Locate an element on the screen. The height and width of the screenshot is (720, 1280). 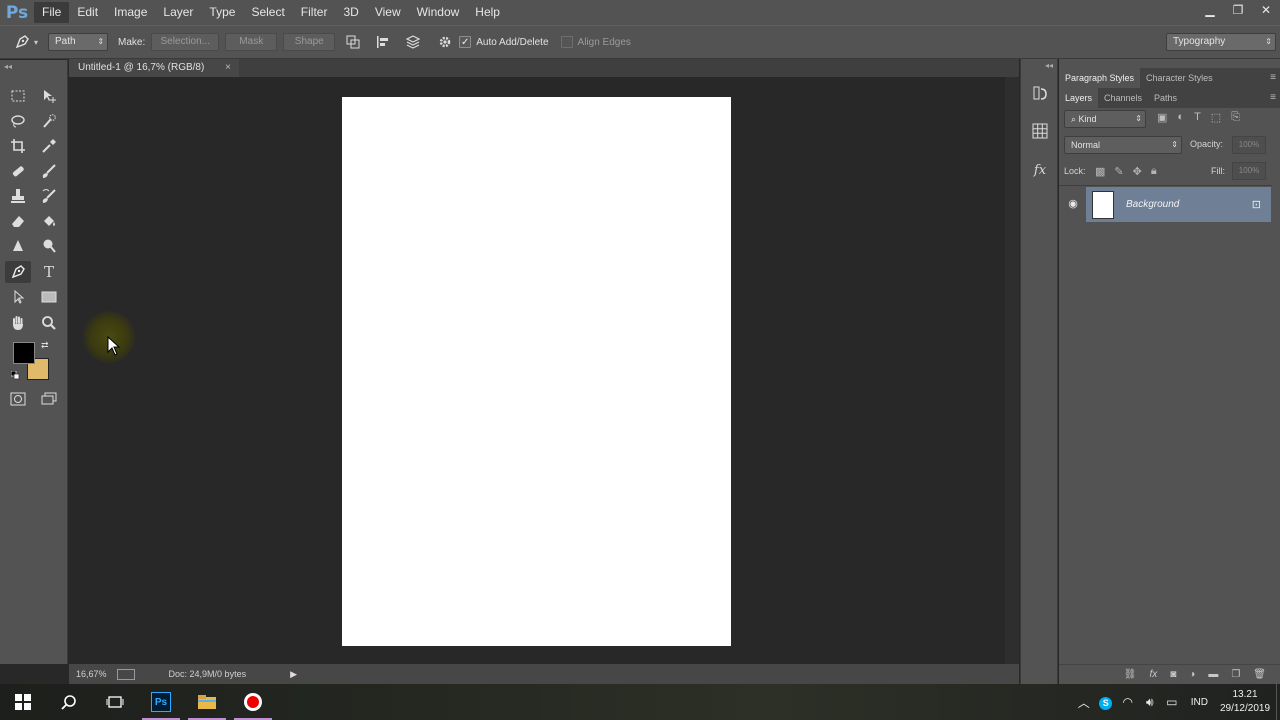
opacity-input: 100% is located at coordinates (1249, 145).